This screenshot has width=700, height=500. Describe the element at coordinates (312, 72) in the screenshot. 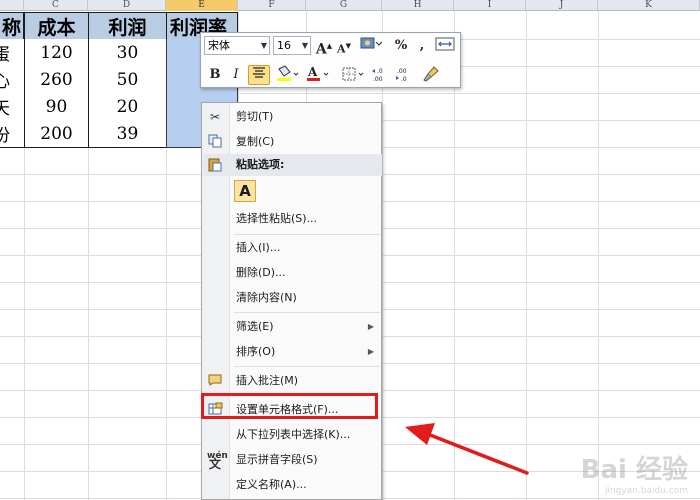

I see `font-color-glyph: A` at that location.